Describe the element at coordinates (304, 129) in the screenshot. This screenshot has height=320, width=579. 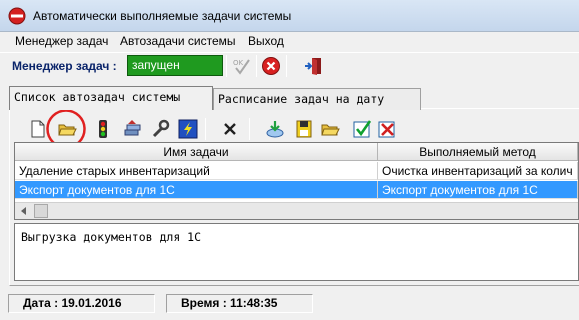
I see `save-disk-icon` at that location.